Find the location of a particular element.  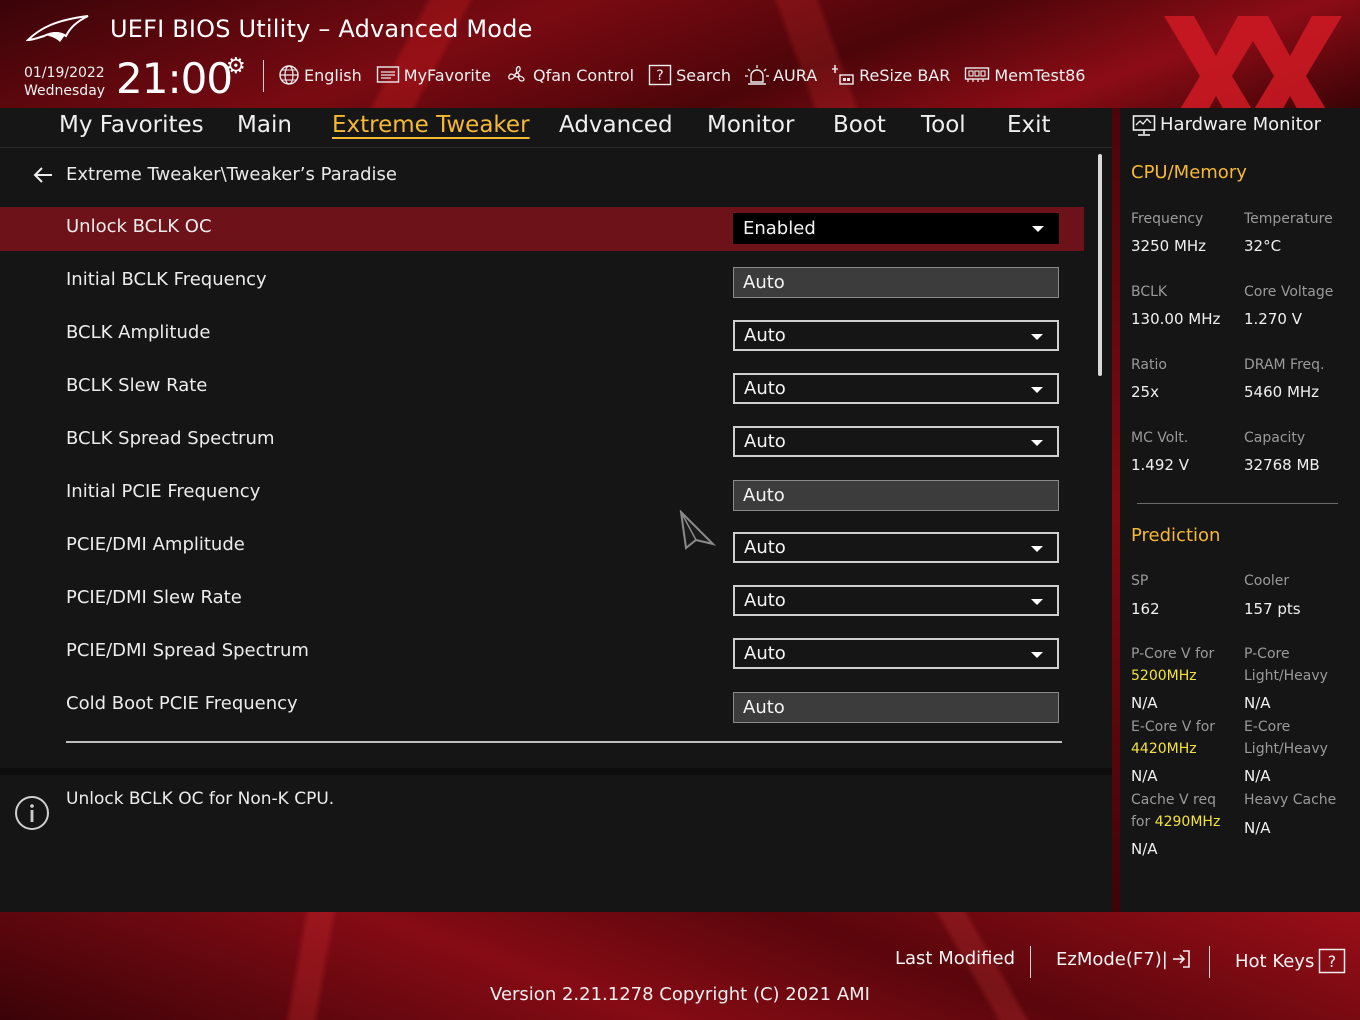

hw-frequency-label: Frequency is located at coordinates (1167, 219).